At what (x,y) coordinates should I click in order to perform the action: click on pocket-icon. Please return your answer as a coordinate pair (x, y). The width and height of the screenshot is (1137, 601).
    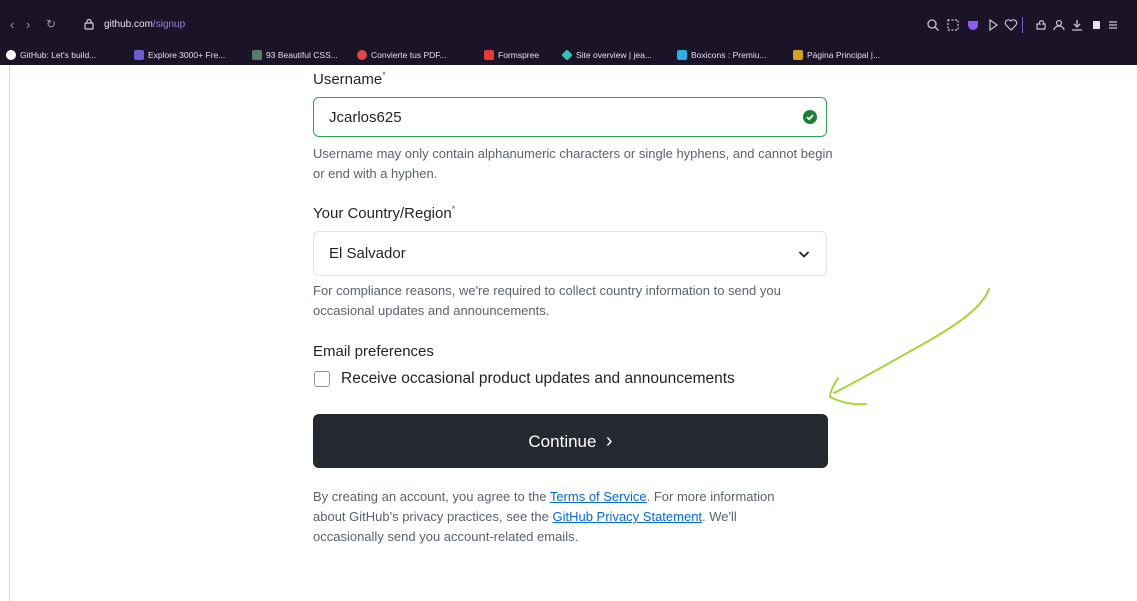
    Looking at the image, I should click on (973, 25).